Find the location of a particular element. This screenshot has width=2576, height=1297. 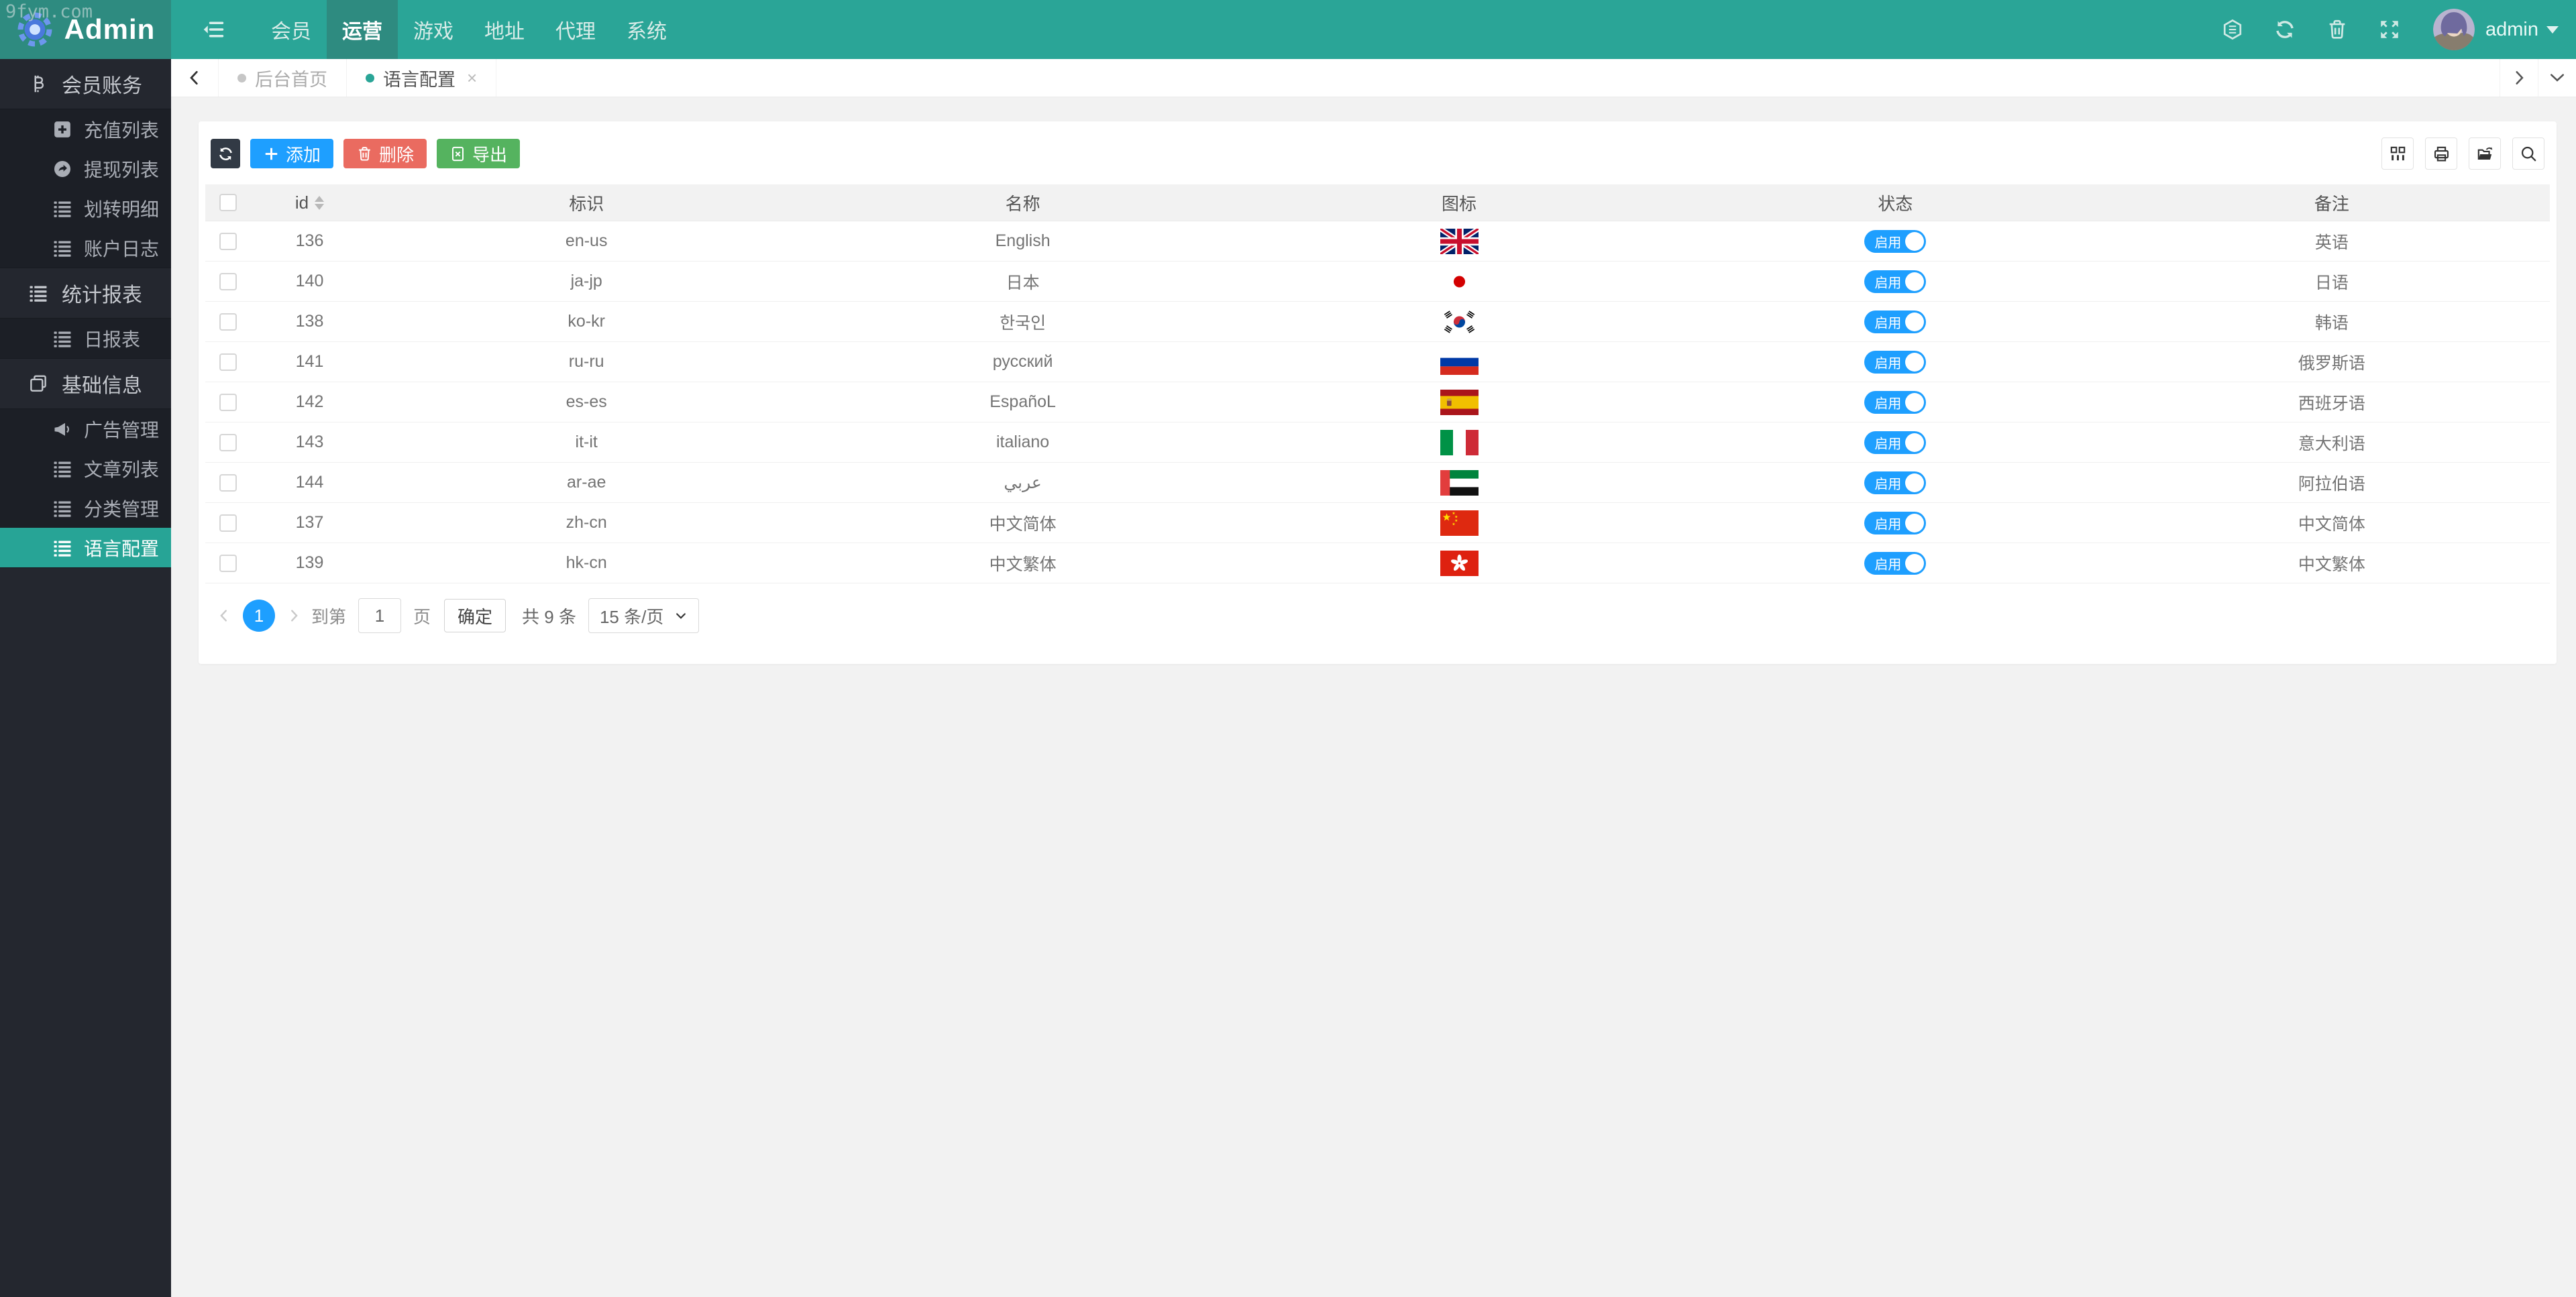

brand-logo: Admin is located at coordinates (85, 29).